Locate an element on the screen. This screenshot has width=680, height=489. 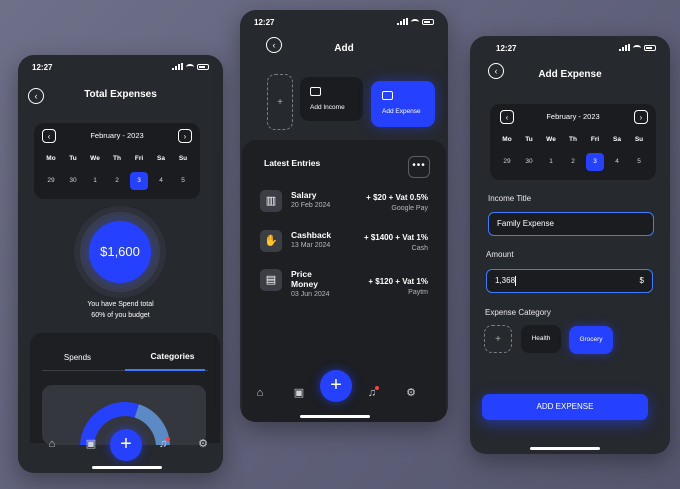
income-title-input: Family Expense is located at coordinates (571, 224).